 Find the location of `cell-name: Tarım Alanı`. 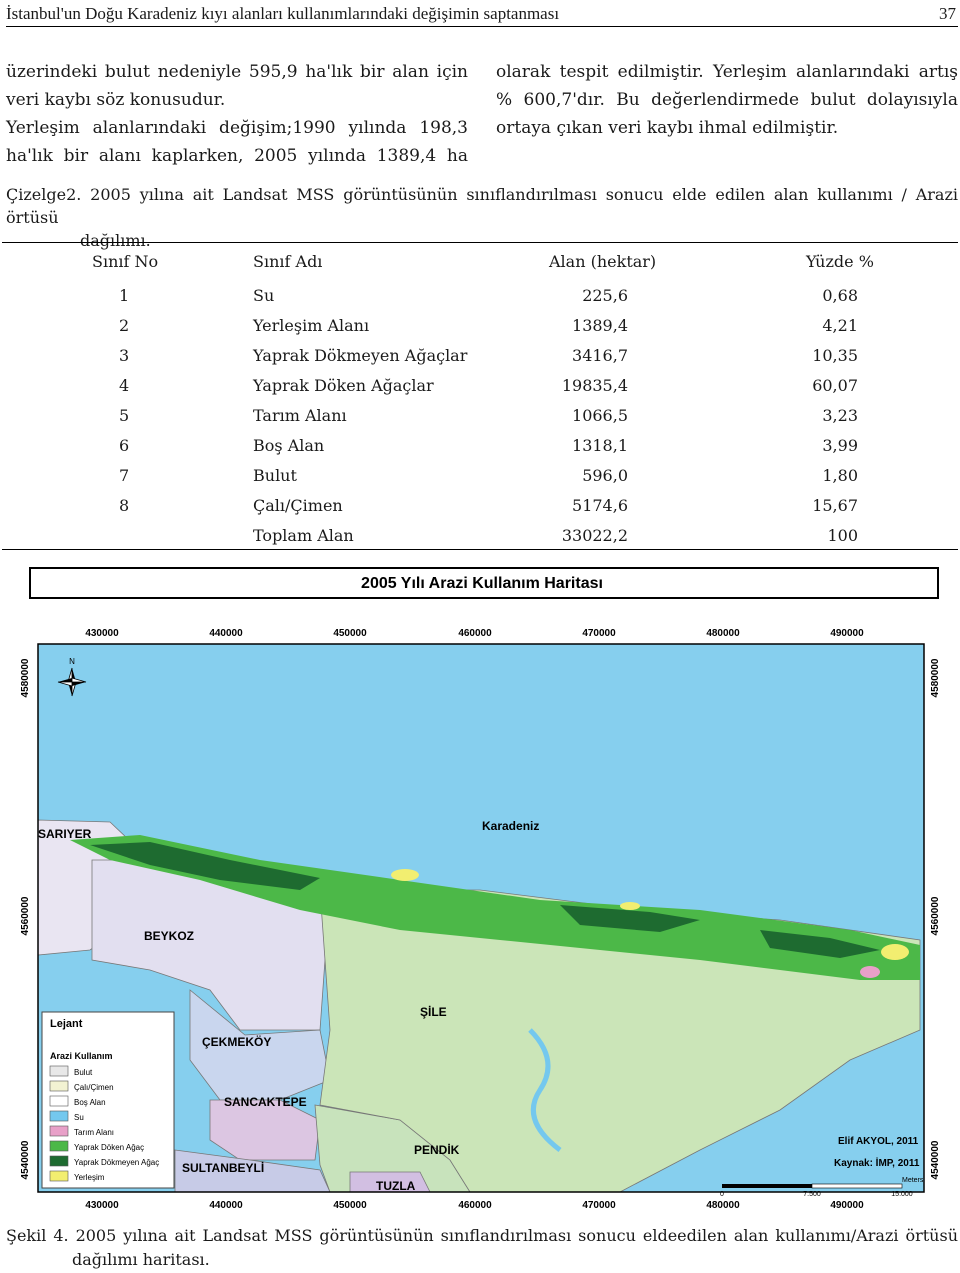

cell-name: Tarım Alanı is located at coordinates (300, 415).